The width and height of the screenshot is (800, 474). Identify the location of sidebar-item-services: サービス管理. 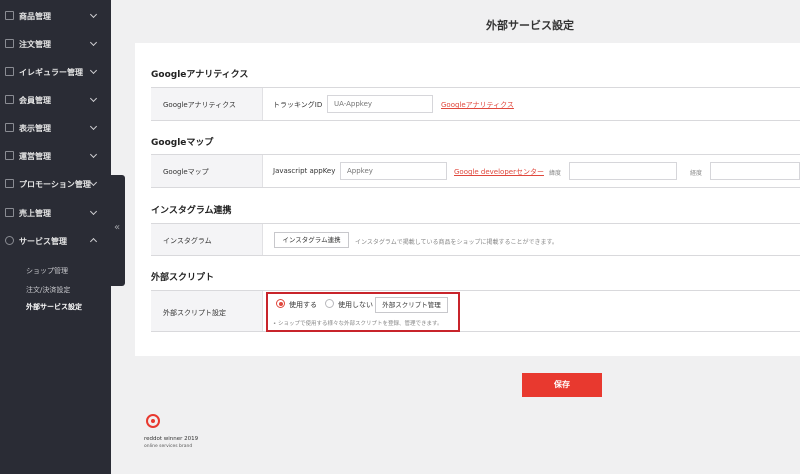
(55, 241).